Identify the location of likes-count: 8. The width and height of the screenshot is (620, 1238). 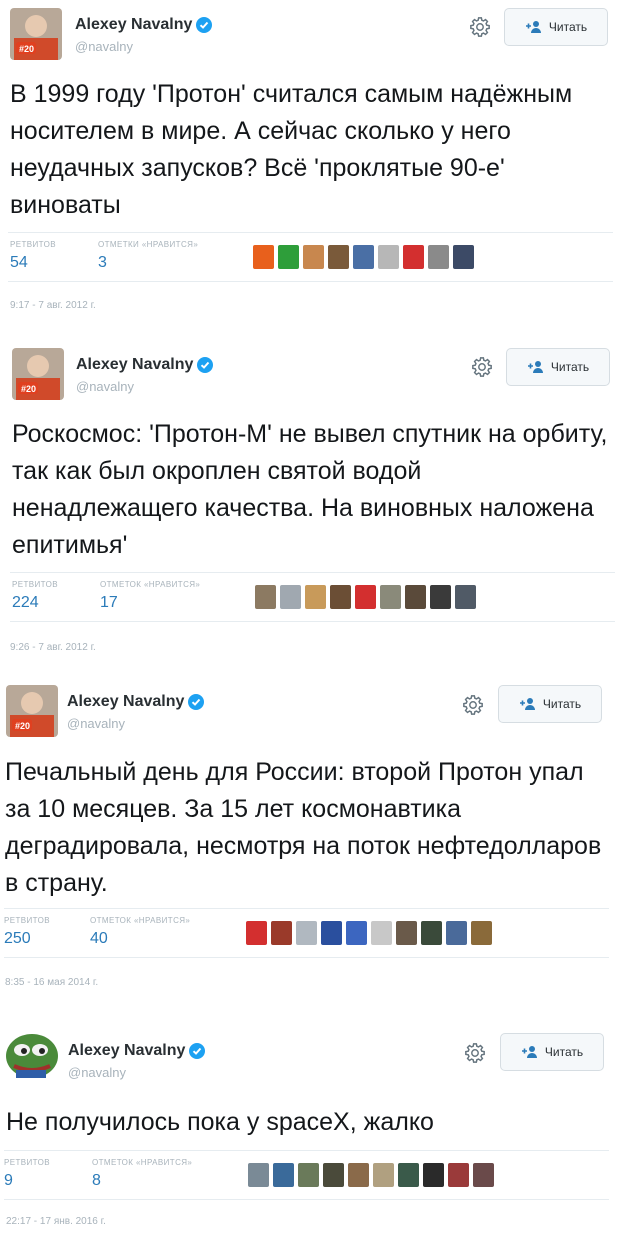
(96, 1181).